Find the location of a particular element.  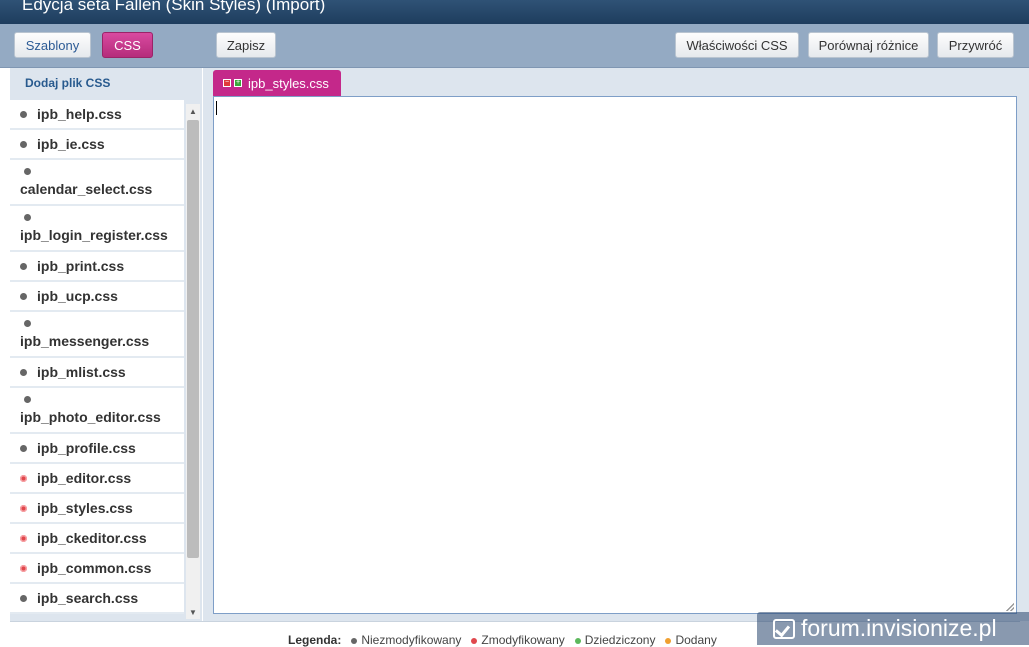

scrollbar-thumb is located at coordinates (193, 339).